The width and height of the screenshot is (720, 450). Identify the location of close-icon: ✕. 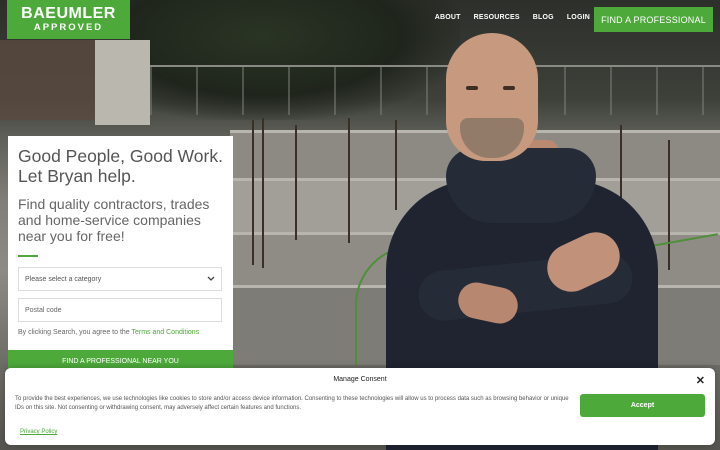
(700, 380).